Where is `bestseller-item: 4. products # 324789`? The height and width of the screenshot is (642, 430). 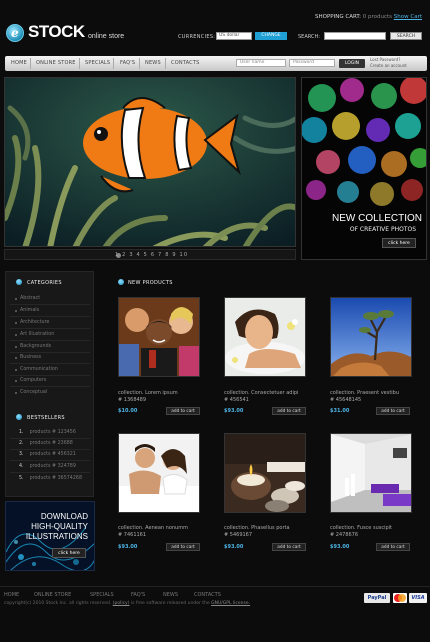 bestseller-item: 4. products # 324789 is located at coordinates (47, 466).